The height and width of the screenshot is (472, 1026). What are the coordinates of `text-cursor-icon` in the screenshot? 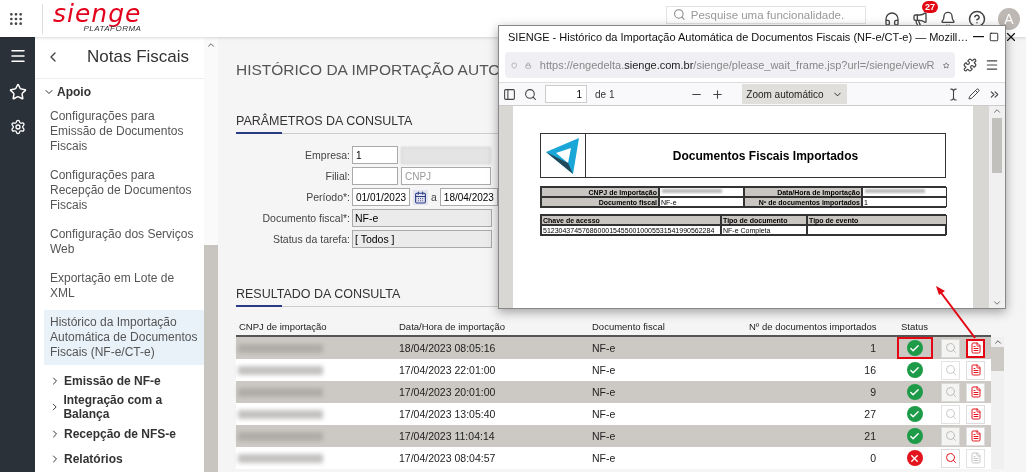 It's located at (953, 94).